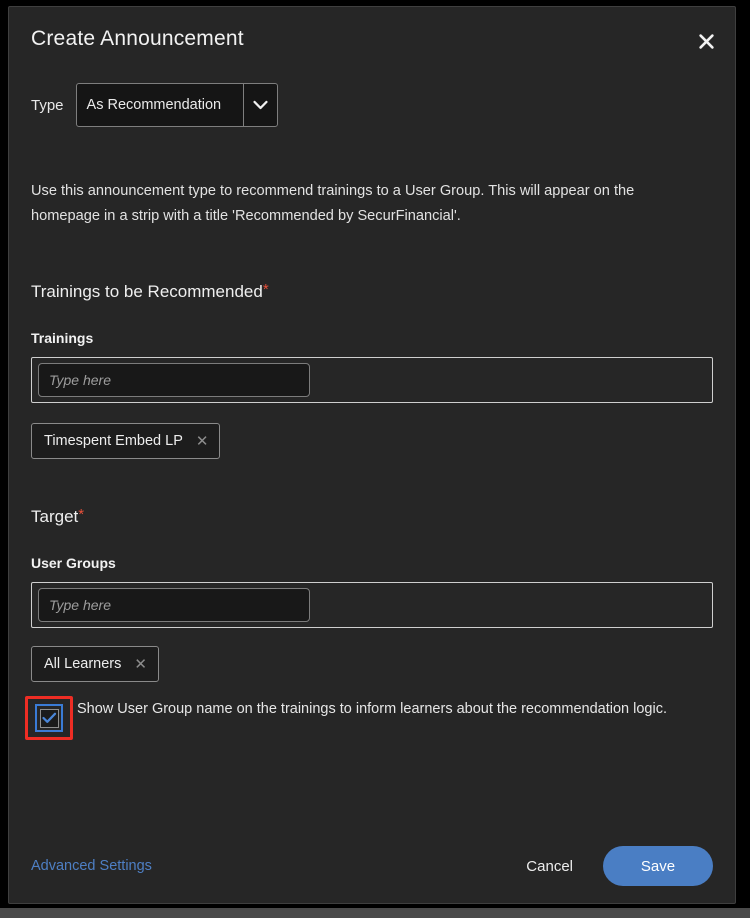 This screenshot has height=918, width=750. What do you see at coordinates (549, 866) in the screenshot?
I see `cancel-button: Cancel` at bounding box center [549, 866].